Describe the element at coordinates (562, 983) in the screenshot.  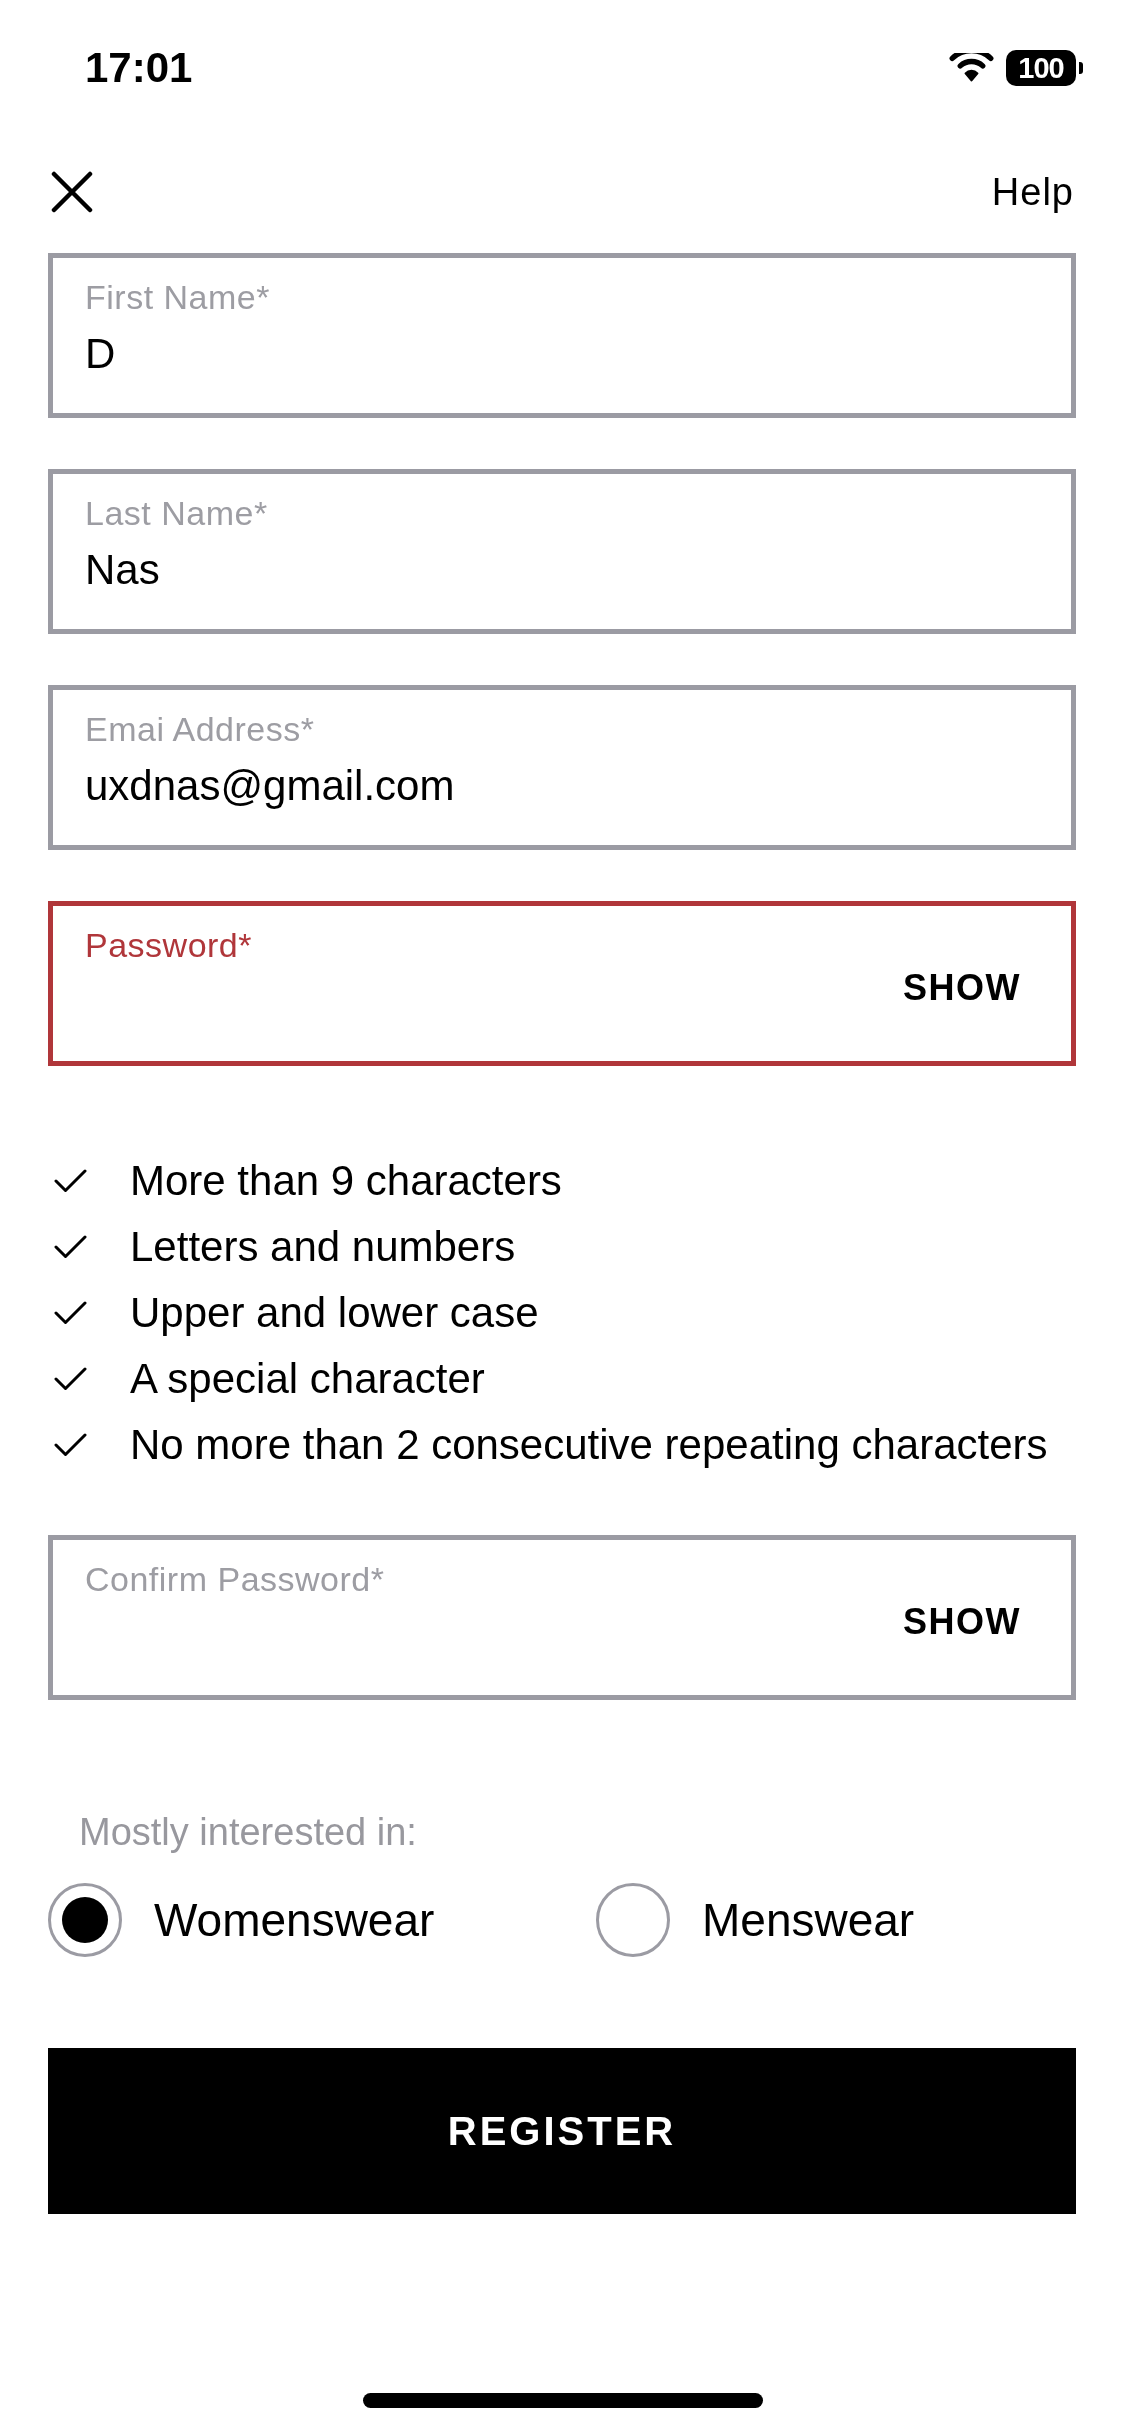
I see `password-field: Password* SHOW` at that location.